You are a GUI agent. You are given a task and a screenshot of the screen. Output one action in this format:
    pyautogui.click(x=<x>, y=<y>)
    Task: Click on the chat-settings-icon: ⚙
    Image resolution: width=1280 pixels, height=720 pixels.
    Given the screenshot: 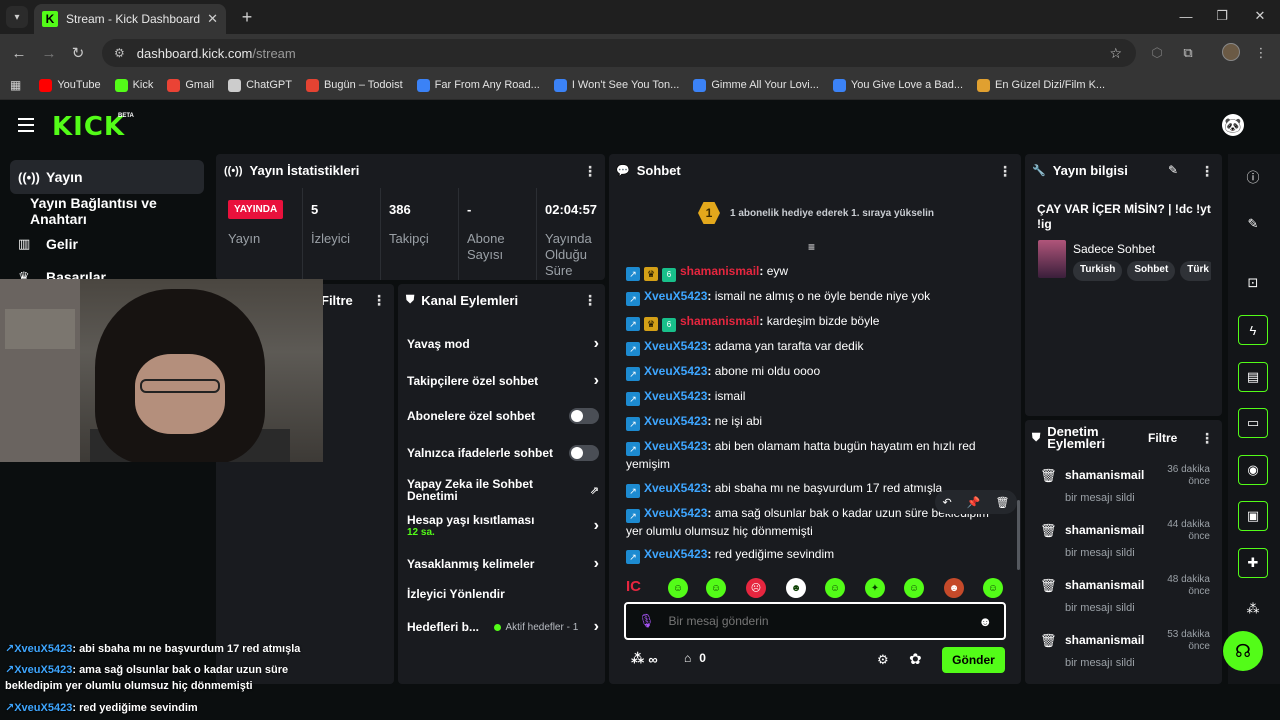 What is the action you would take?
    pyautogui.click(x=883, y=660)
    